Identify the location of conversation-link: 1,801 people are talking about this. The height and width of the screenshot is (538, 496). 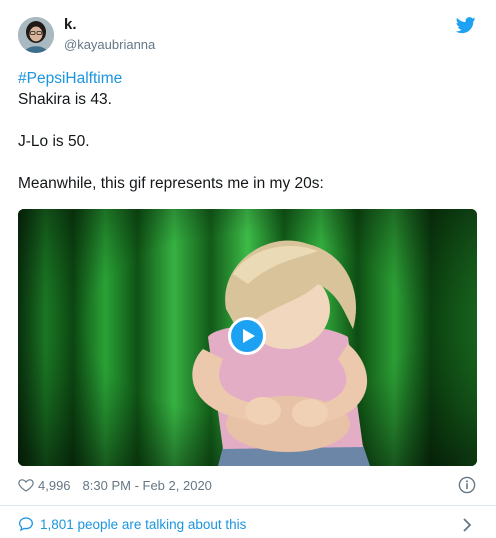
(132, 524).